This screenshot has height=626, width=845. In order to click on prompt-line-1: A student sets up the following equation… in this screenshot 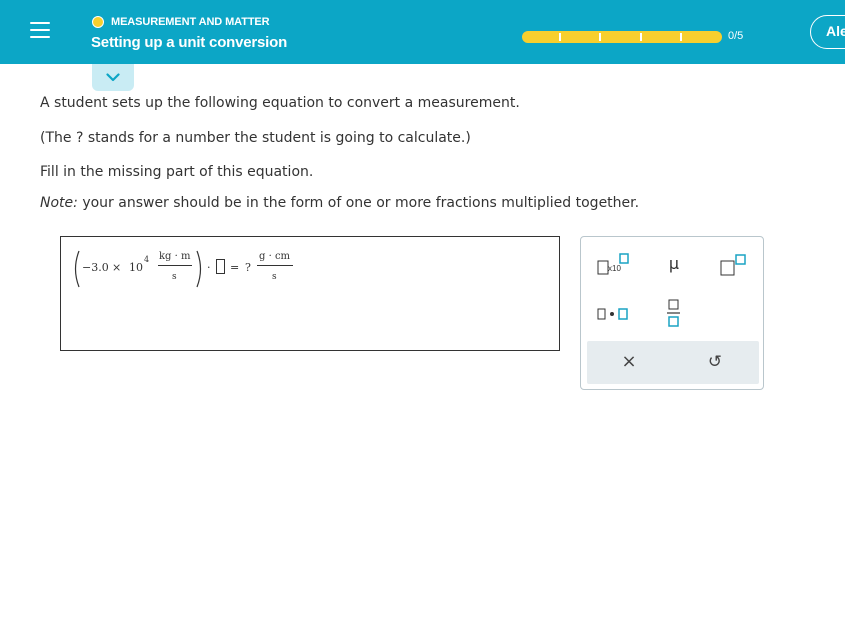, I will do `click(280, 103)`.